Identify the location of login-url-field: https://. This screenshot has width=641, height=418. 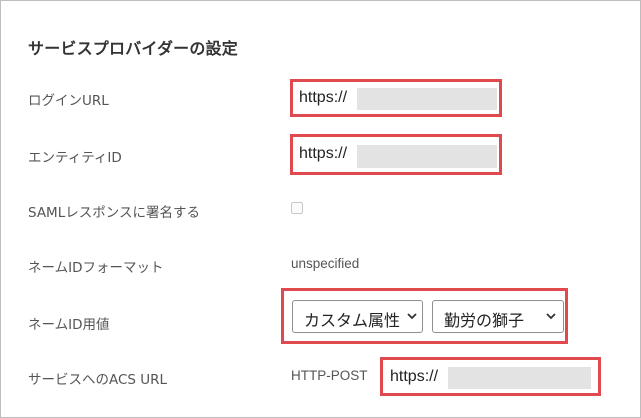
(396, 98).